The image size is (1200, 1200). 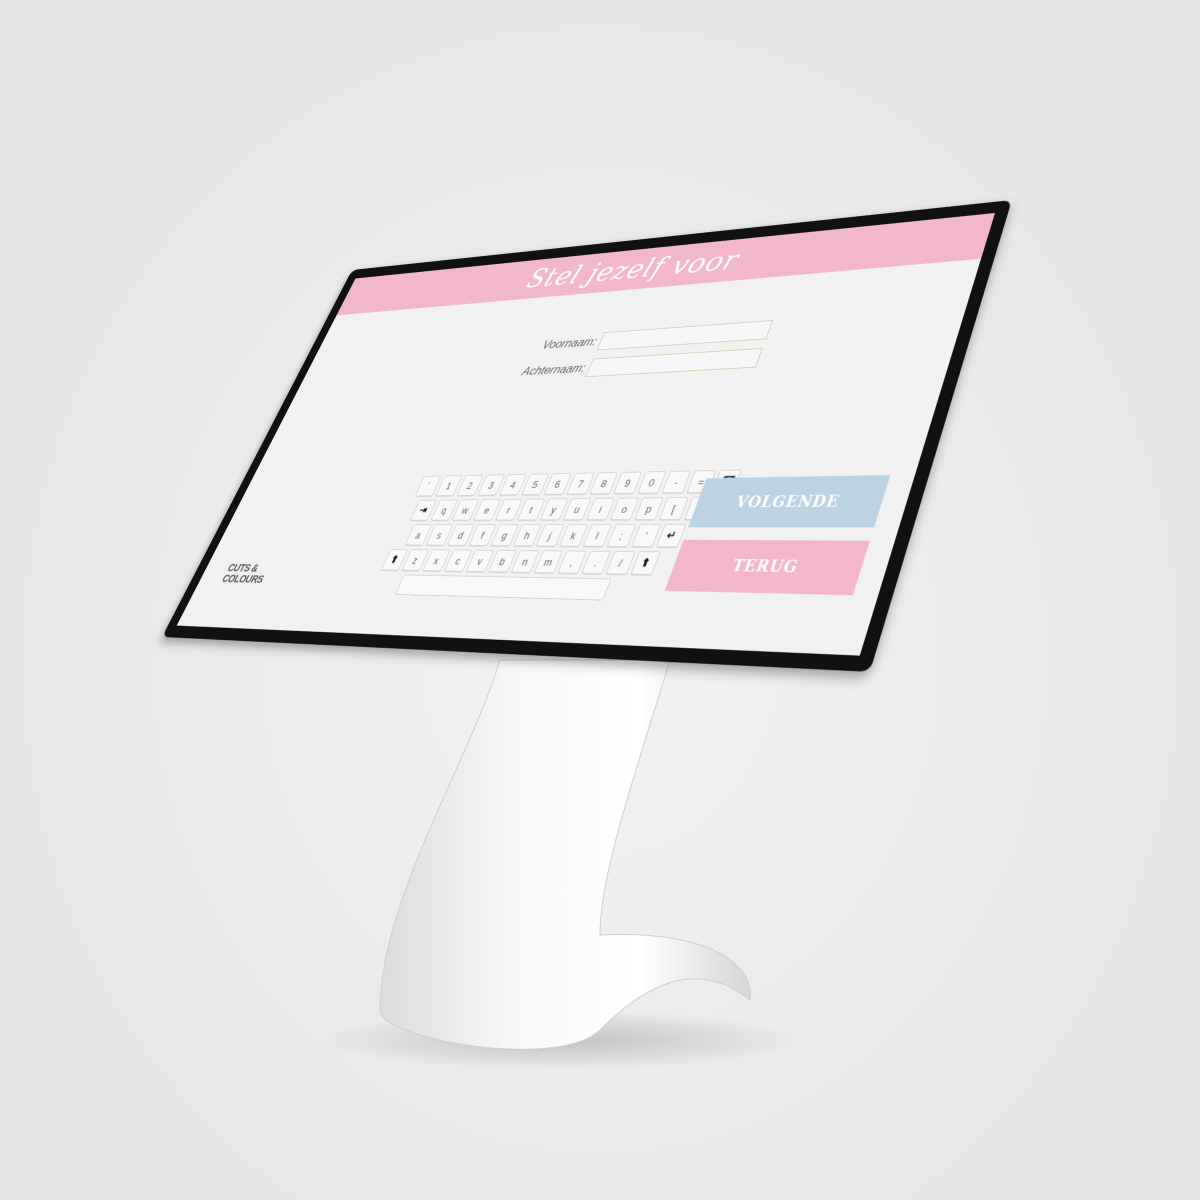 I want to click on cuts-colours-logo: CUTS & COLOURS, so click(x=245, y=574).